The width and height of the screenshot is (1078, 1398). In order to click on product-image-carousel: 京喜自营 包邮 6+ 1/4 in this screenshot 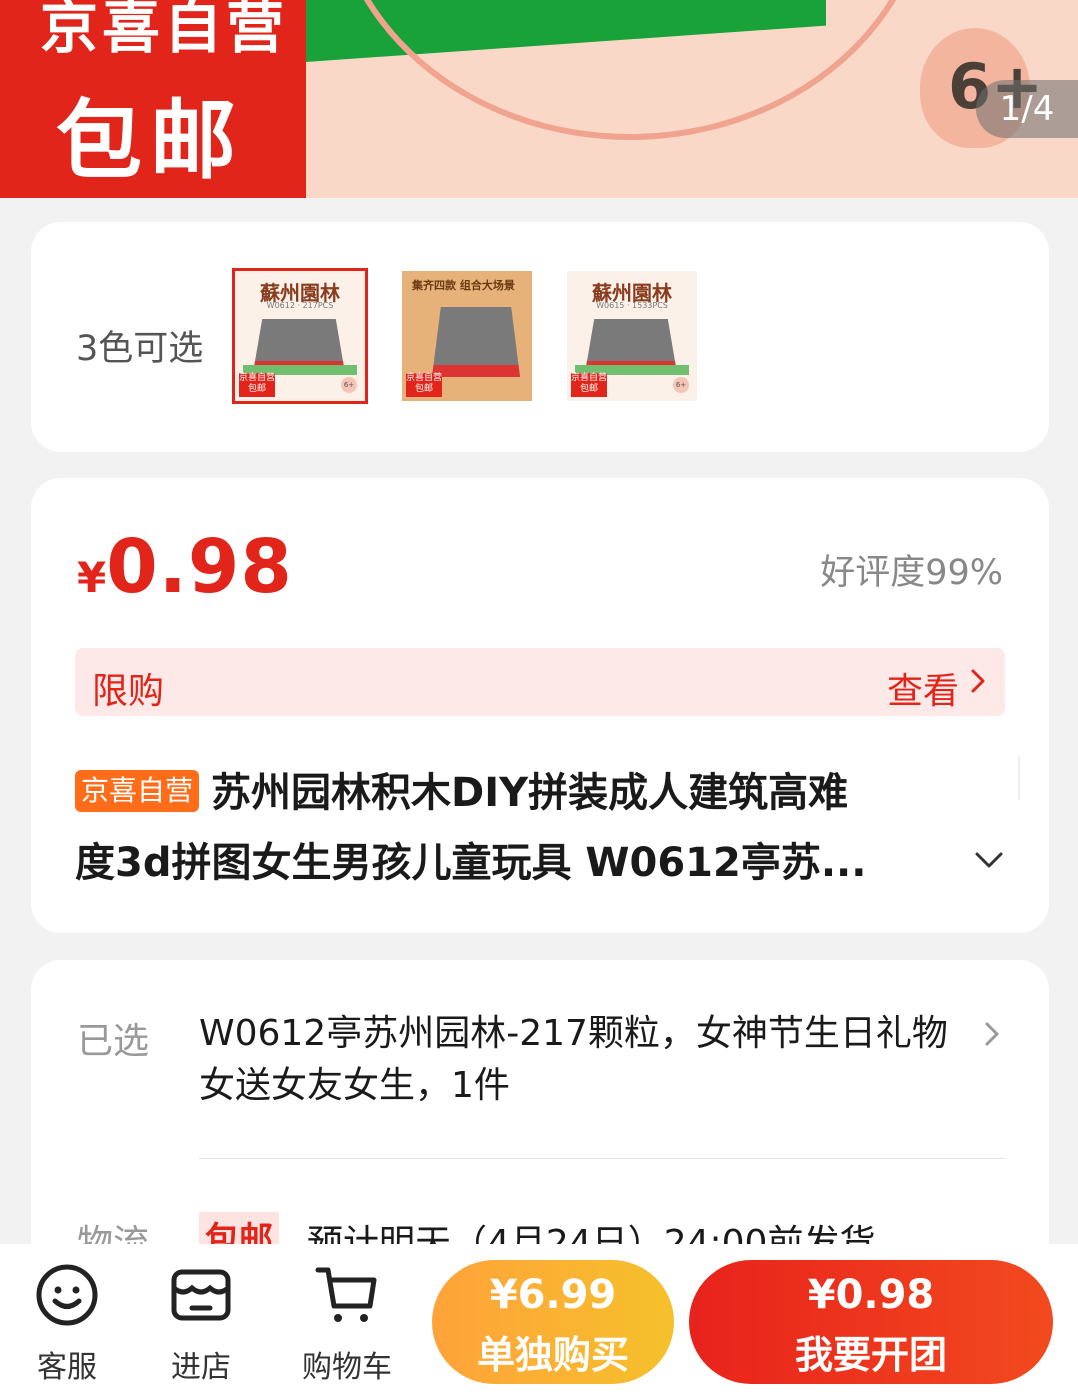, I will do `click(539, 99)`.